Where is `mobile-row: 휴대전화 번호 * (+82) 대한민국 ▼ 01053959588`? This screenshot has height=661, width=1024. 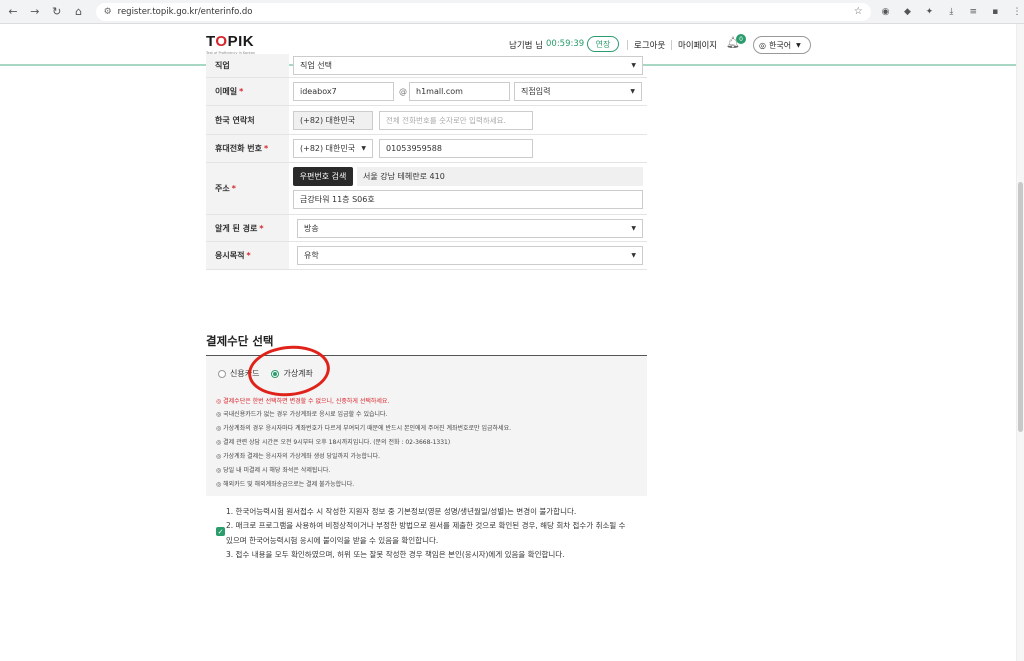 mobile-row: 휴대전화 번호 * (+82) 대한민국 ▼ 01053959588 is located at coordinates (426, 149).